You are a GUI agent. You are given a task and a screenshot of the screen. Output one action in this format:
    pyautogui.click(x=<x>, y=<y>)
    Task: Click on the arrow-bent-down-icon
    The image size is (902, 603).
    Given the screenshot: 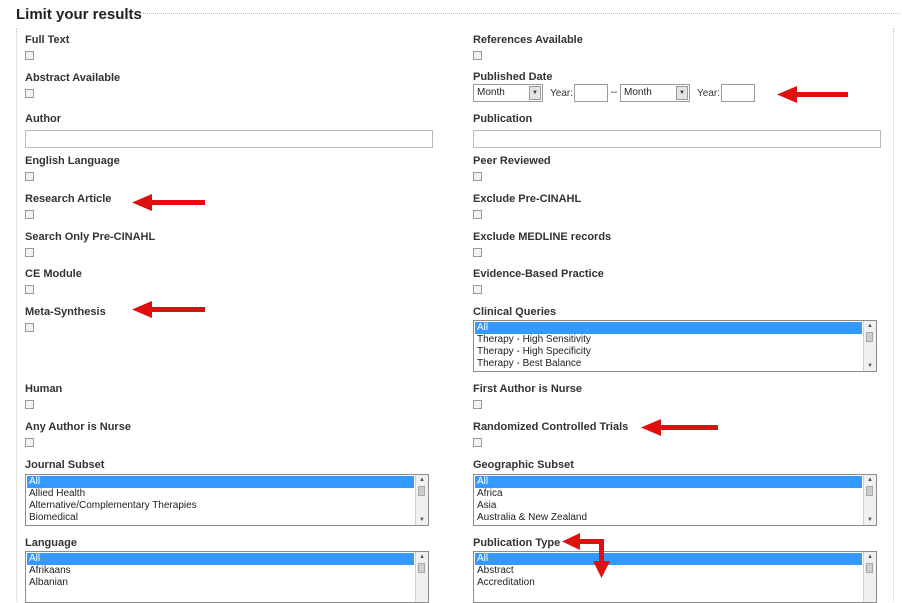 What is the action you would take?
    pyautogui.click(x=586, y=555)
    